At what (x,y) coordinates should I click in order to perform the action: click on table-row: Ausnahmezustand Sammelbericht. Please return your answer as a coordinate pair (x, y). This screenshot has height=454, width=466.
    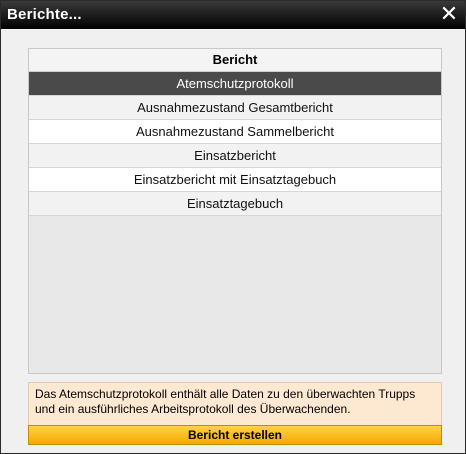
    Looking at the image, I should click on (235, 132).